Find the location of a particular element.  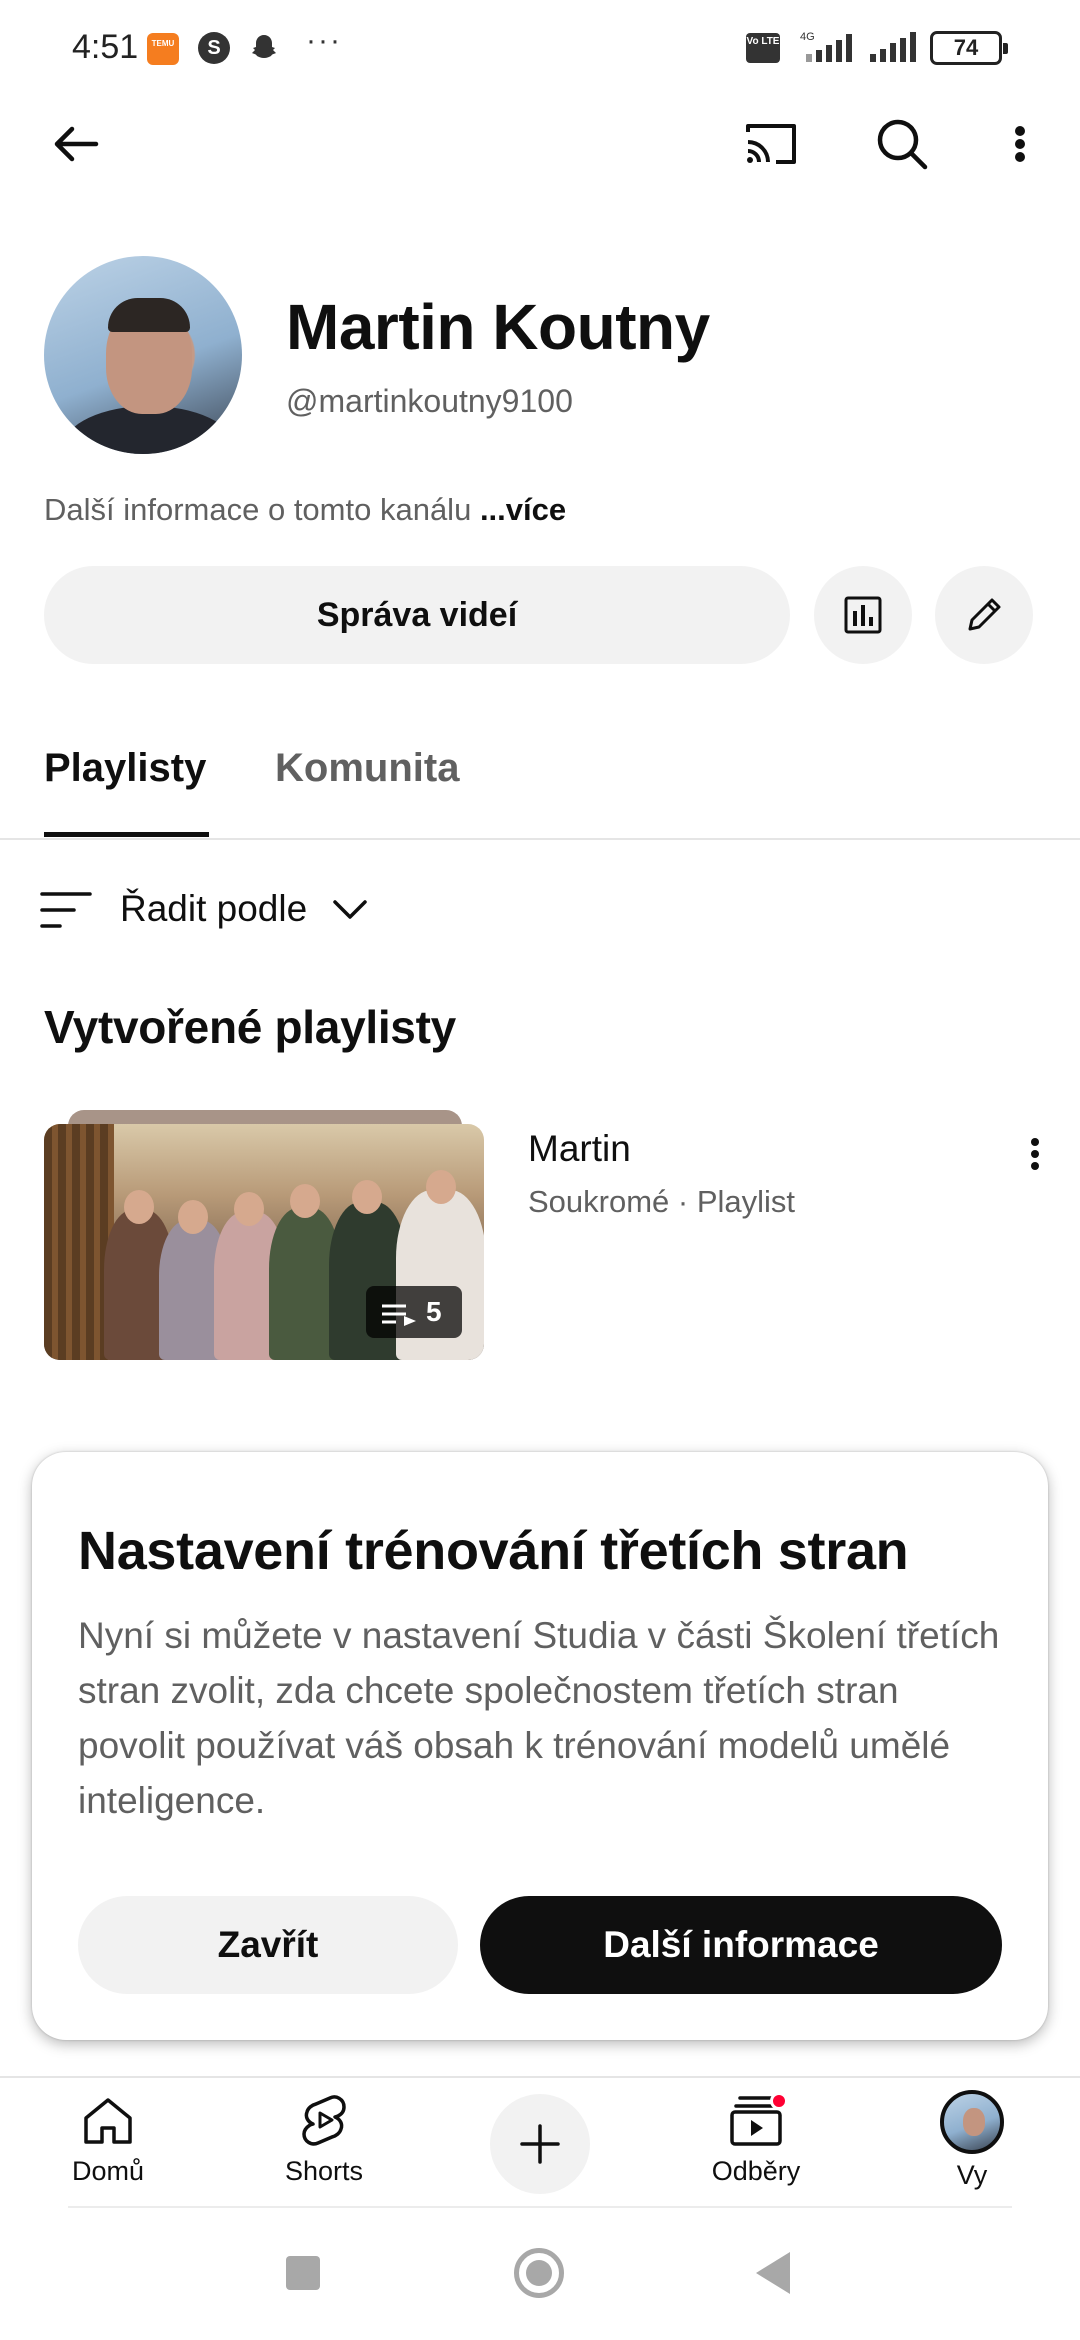

tab-divider is located at coordinates (540, 839).